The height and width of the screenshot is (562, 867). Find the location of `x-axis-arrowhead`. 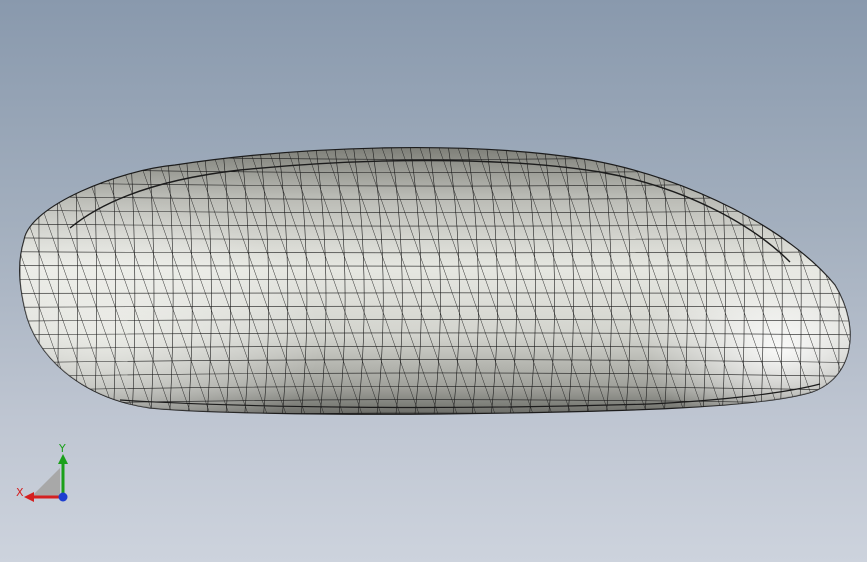

x-axis-arrowhead is located at coordinates (29, 497).